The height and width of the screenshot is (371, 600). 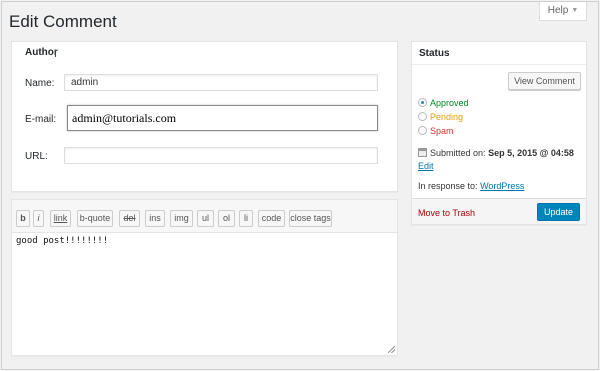 I want to click on pending-label: Pending, so click(x=447, y=117).